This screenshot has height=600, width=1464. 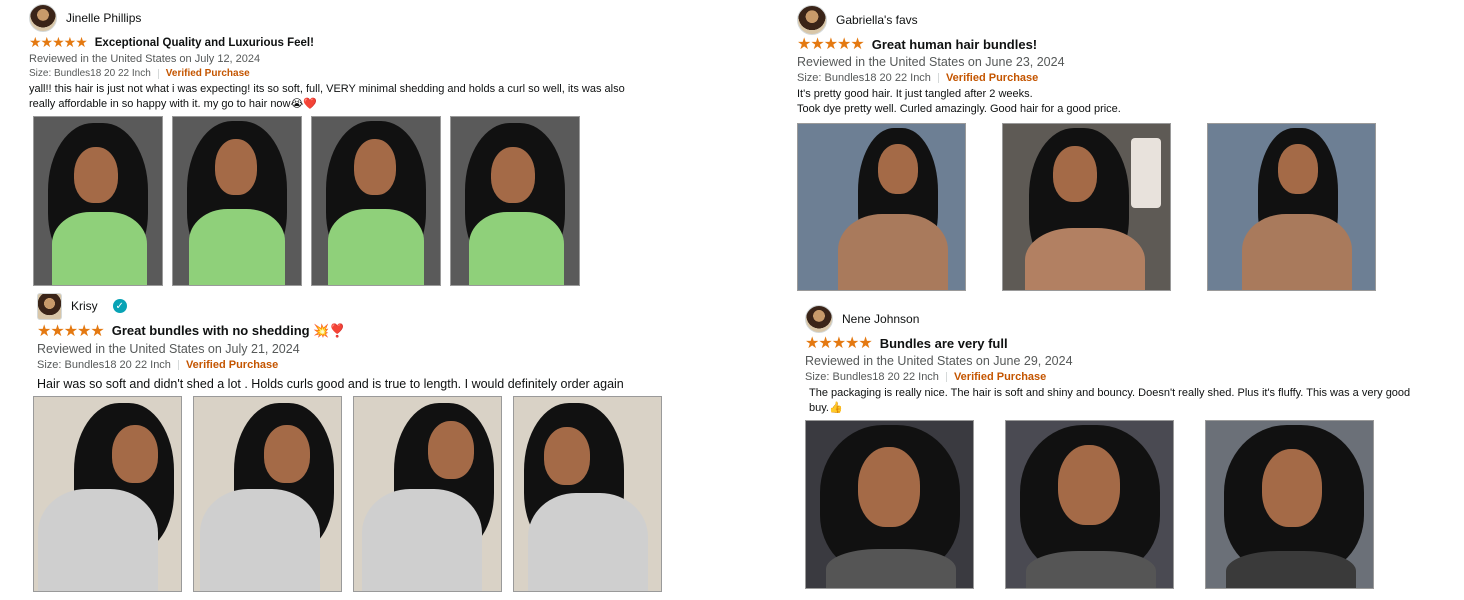 What do you see at coordinates (944, 343) in the screenshot?
I see `review-title: Bundles are very full` at bounding box center [944, 343].